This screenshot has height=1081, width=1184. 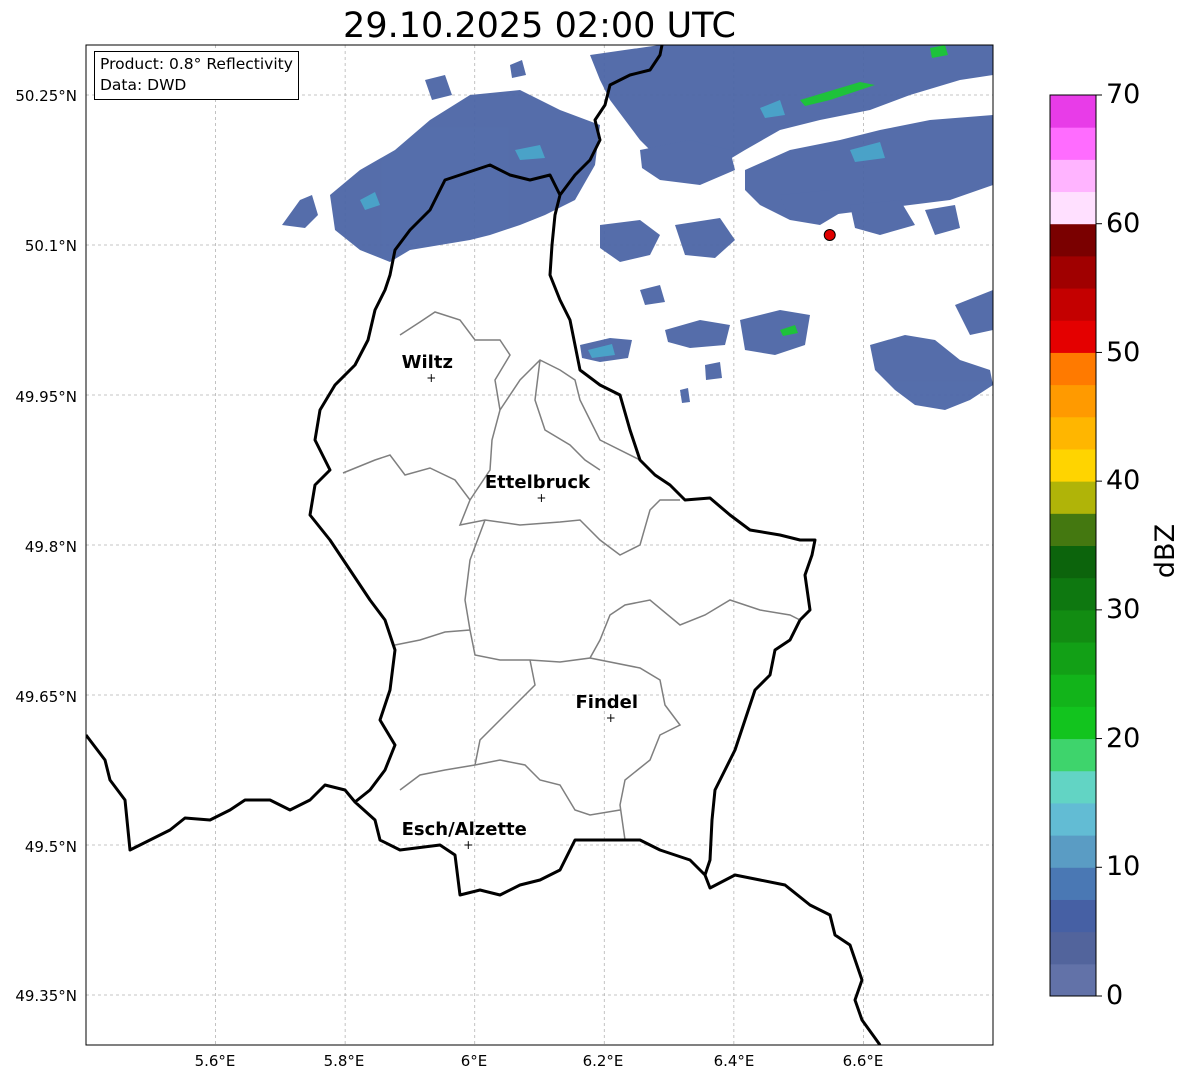 What do you see at coordinates (50, 547) in the screenshot?
I see `lat-tick-label: 49.8°N` at bounding box center [50, 547].